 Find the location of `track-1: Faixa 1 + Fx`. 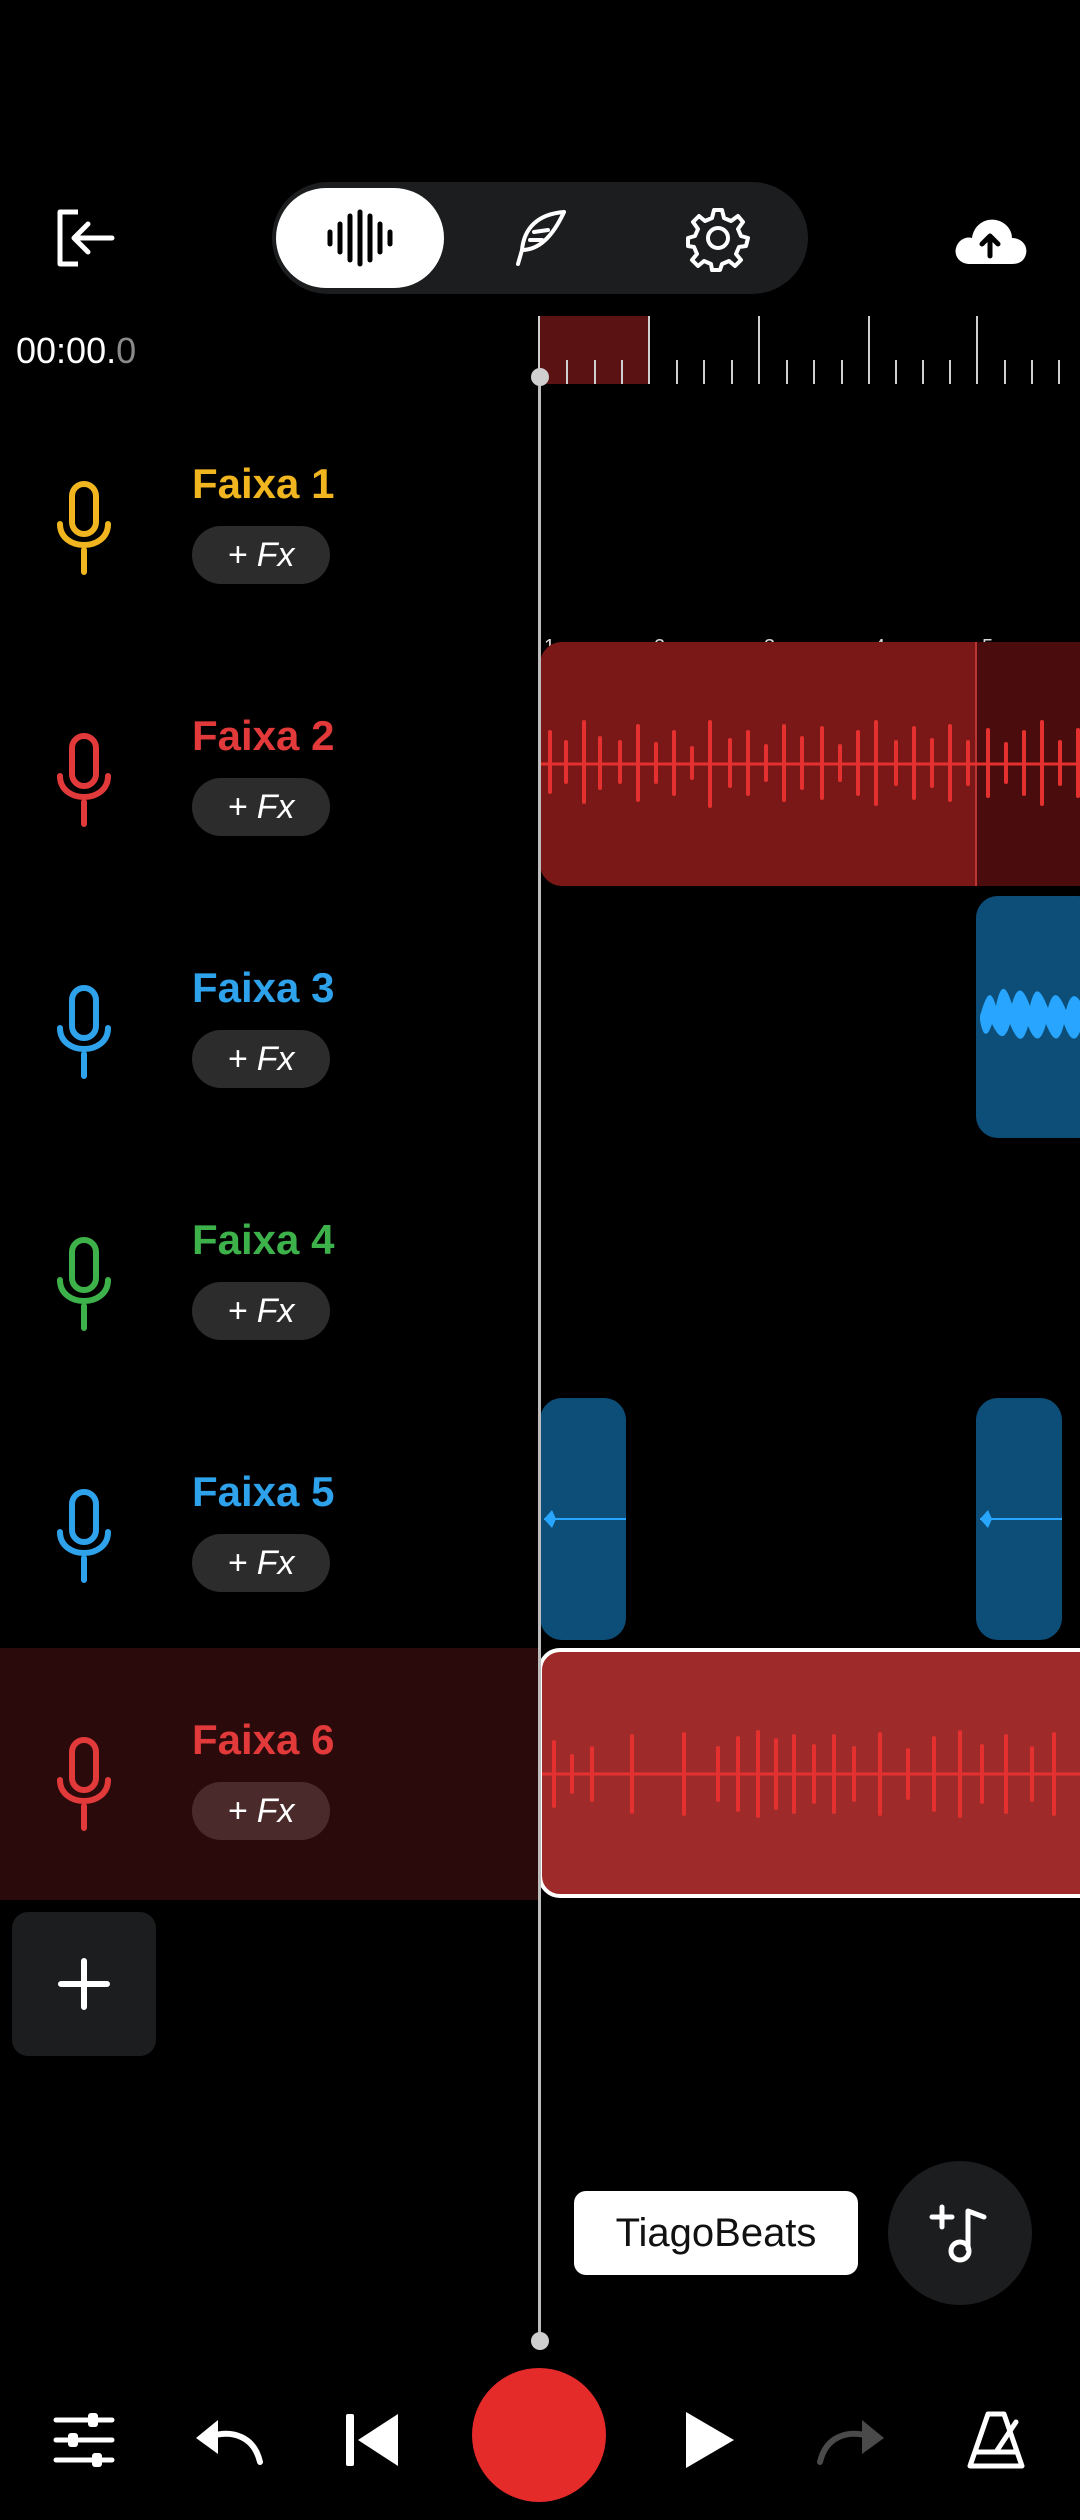

track-1: Faixa 1 + Fx is located at coordinates (270, 550).